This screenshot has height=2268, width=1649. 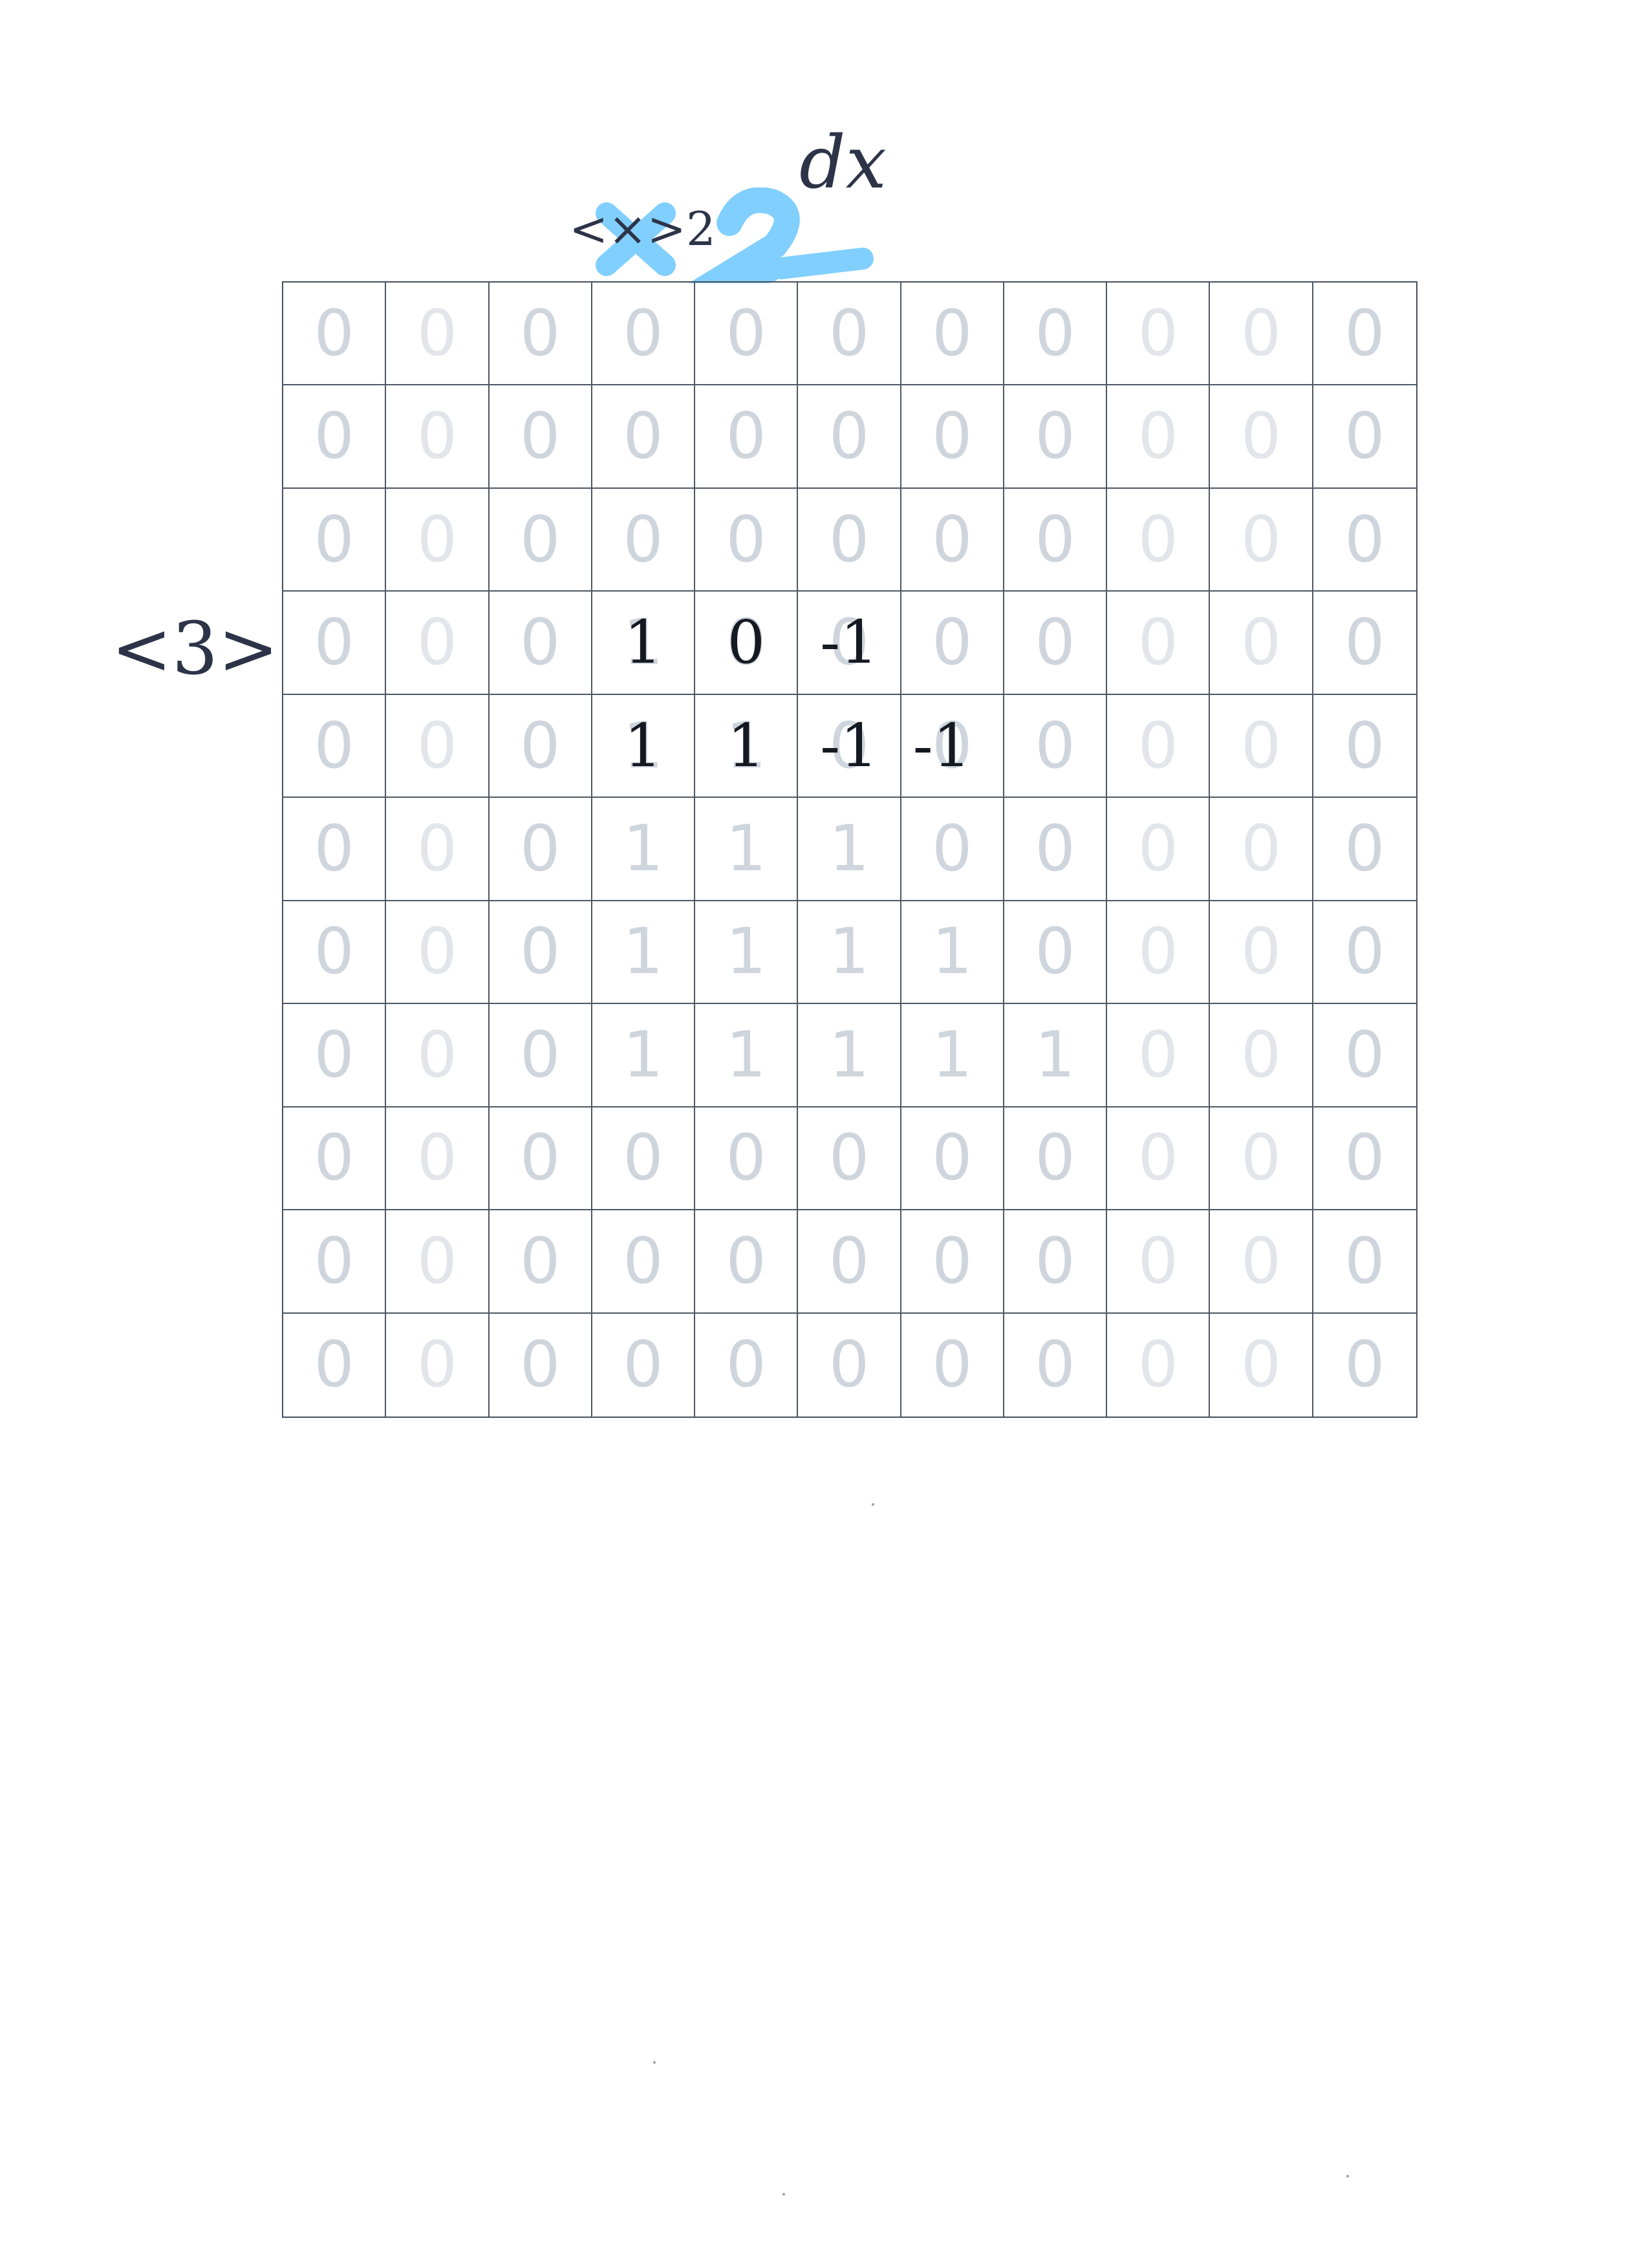 I want to click on dx-annotation: dx, so click(x=843, y=163).